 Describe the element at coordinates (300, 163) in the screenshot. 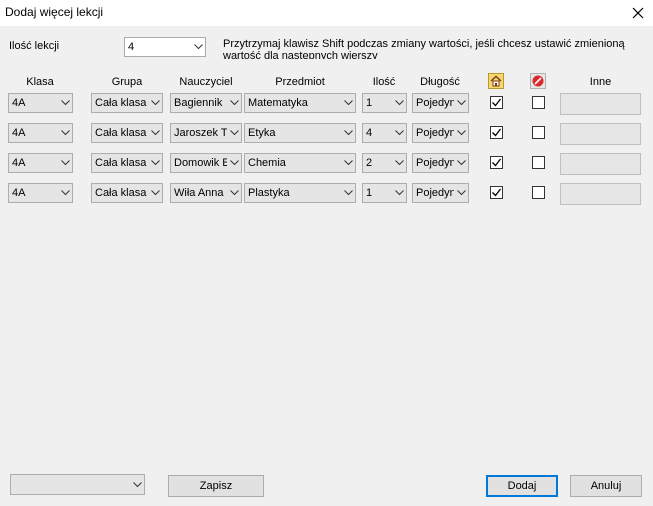

I see `przedmiot-select: Chemia` at that location.